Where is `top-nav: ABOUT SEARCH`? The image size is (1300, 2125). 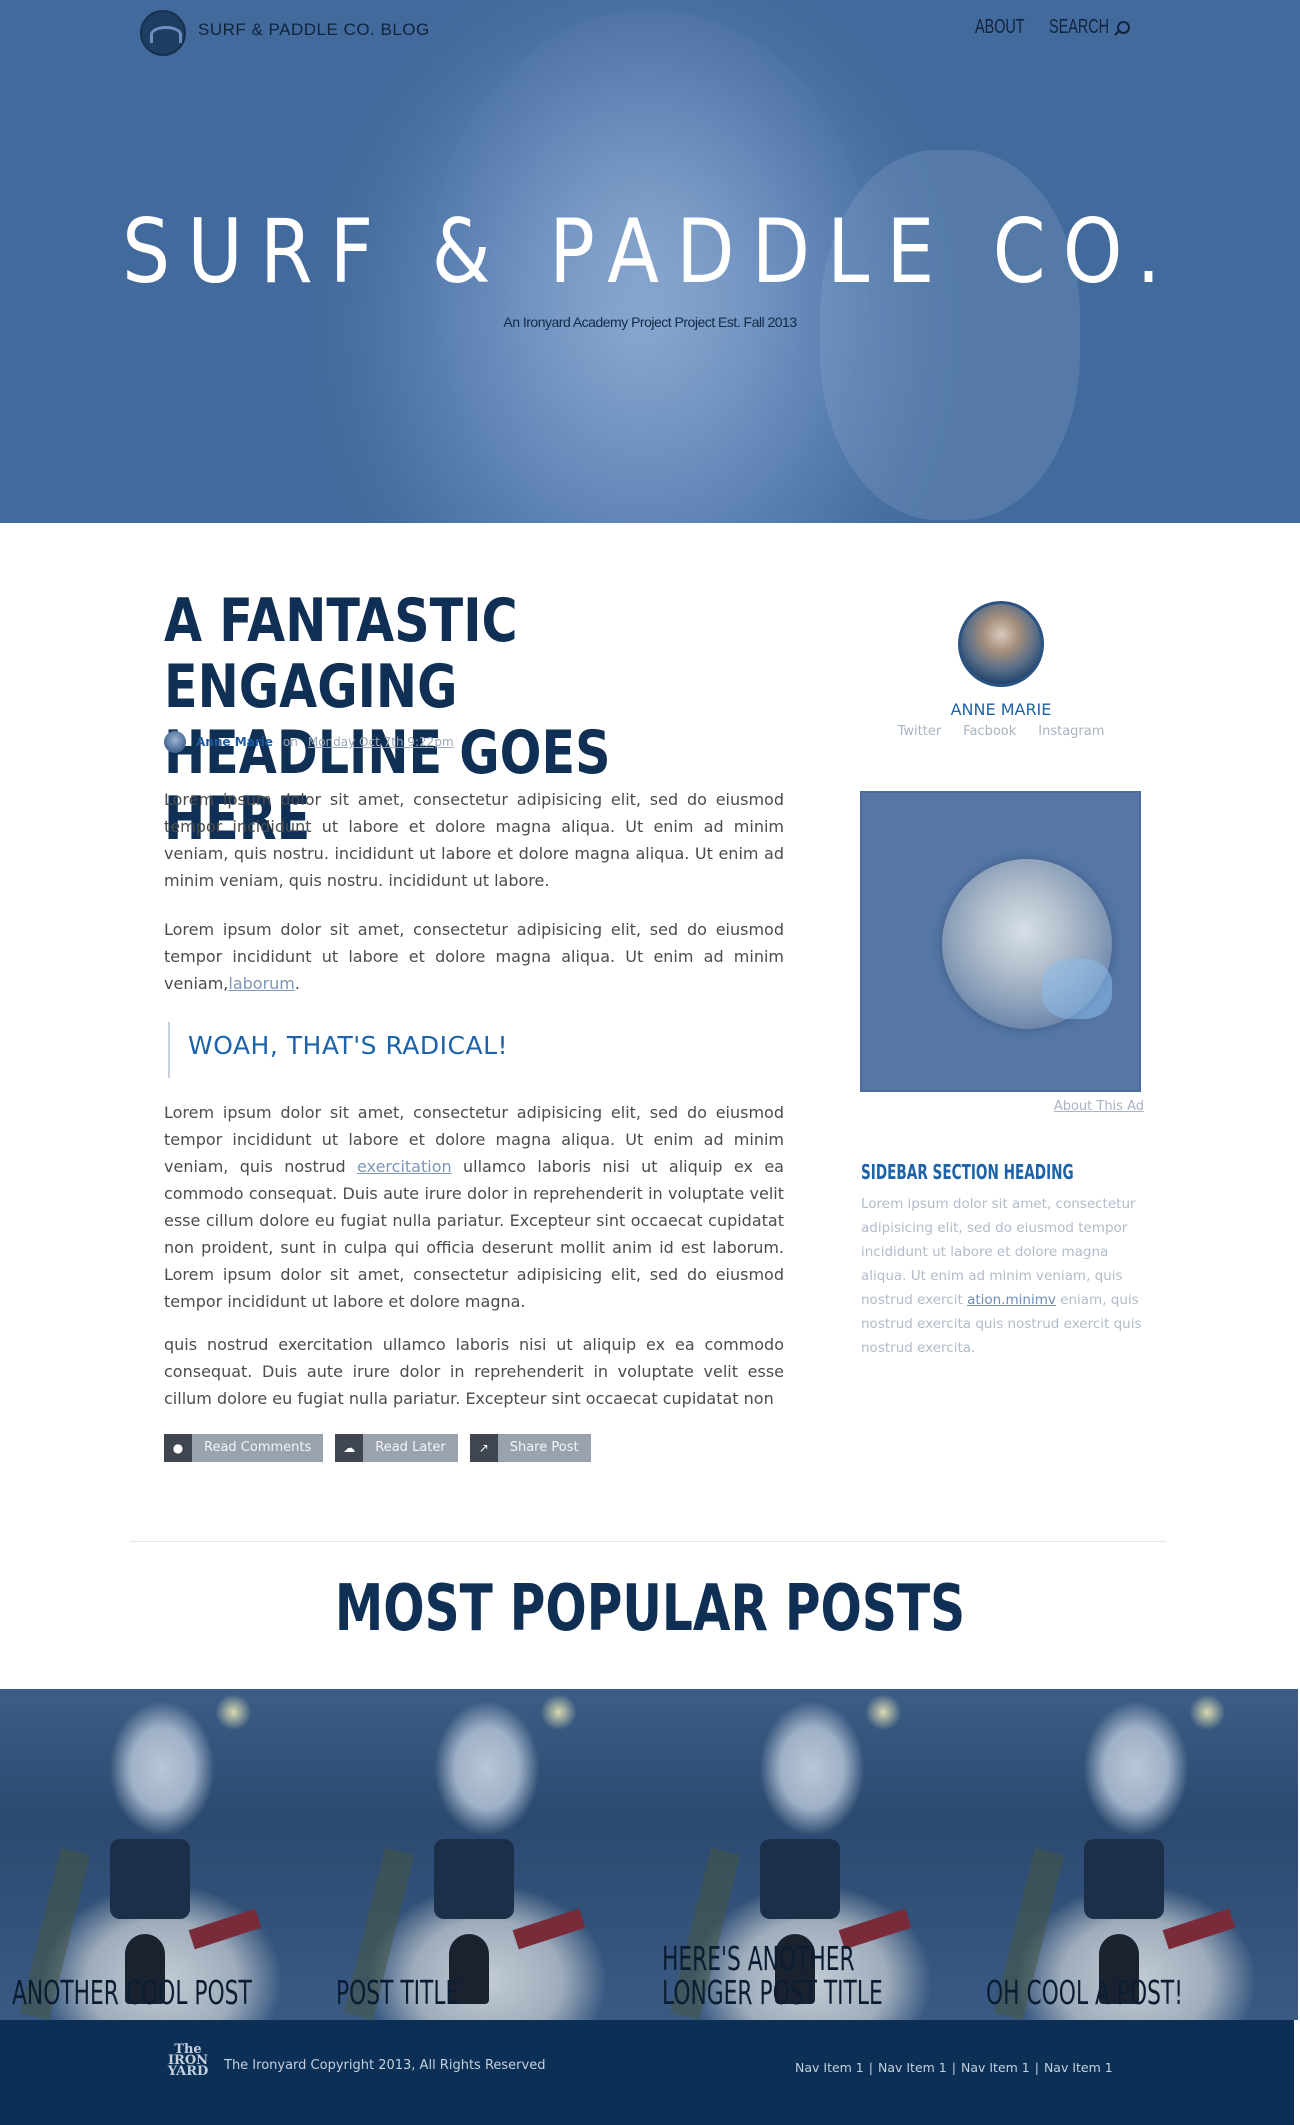 top-nav: ABOUT SEARCH is located at coordinates (1052, 27).